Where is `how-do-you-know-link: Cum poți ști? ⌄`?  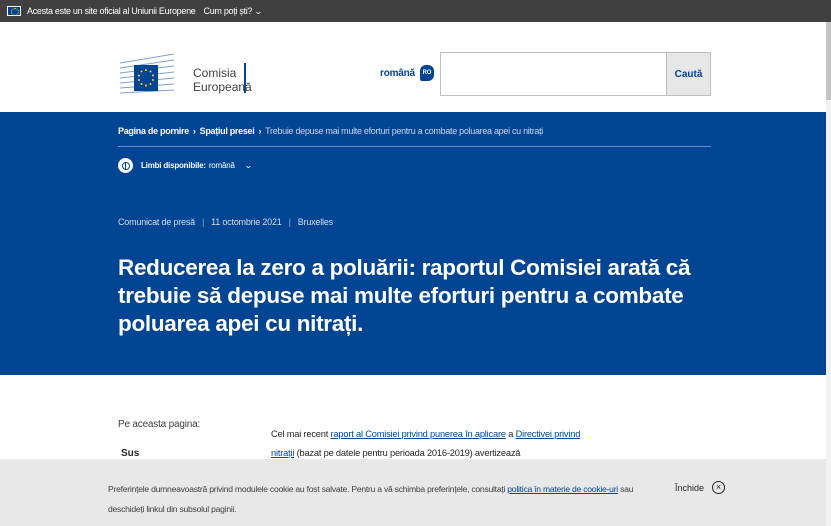
how-do-you-know-link: Cum poți ști? ⌄ is located at coordinates (233, 11).